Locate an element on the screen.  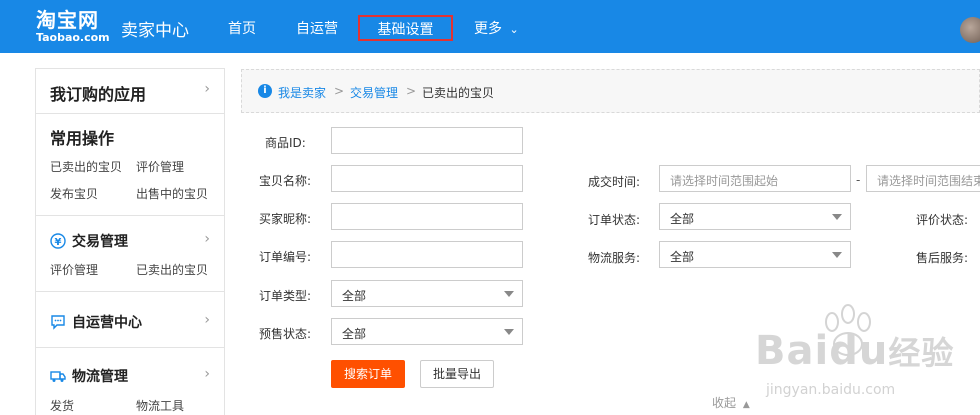
nav-more: 更多 ⌄ is located at coordinates (496, 28).